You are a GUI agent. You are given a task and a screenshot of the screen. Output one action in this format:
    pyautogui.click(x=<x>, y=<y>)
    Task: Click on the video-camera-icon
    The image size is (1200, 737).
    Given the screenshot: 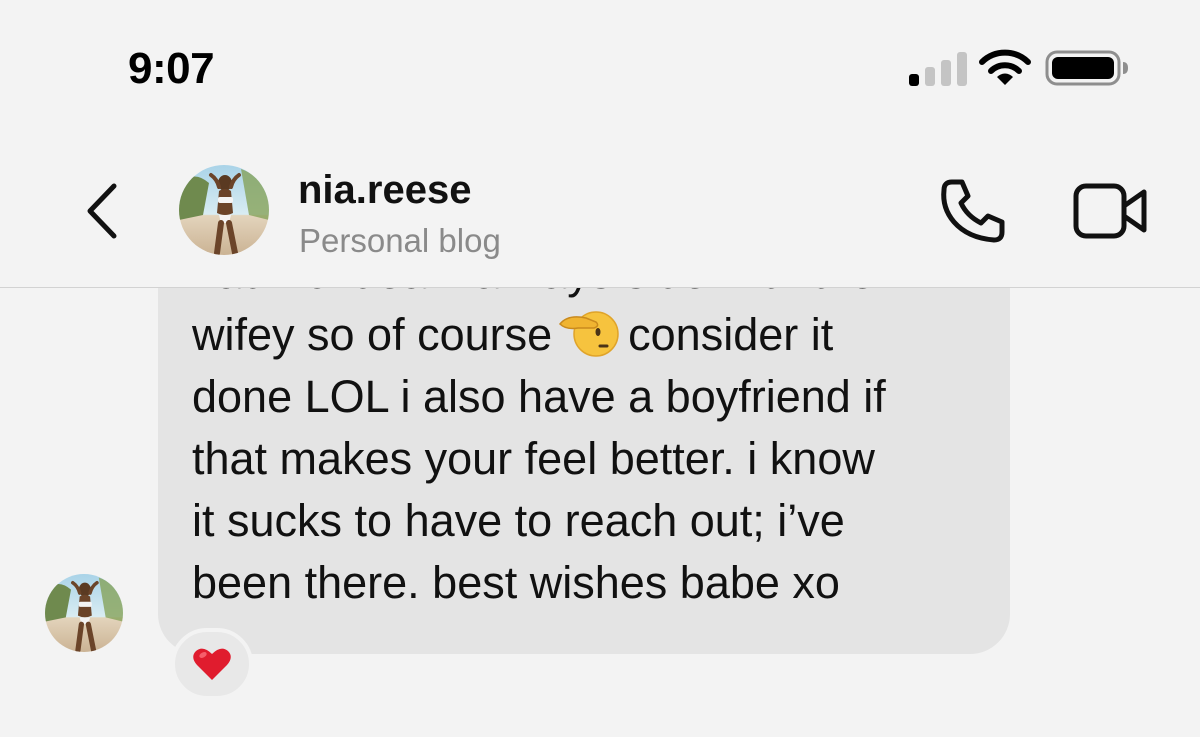 What is the action you would take?
    pyautogui.click(x=1110, y=211)
    